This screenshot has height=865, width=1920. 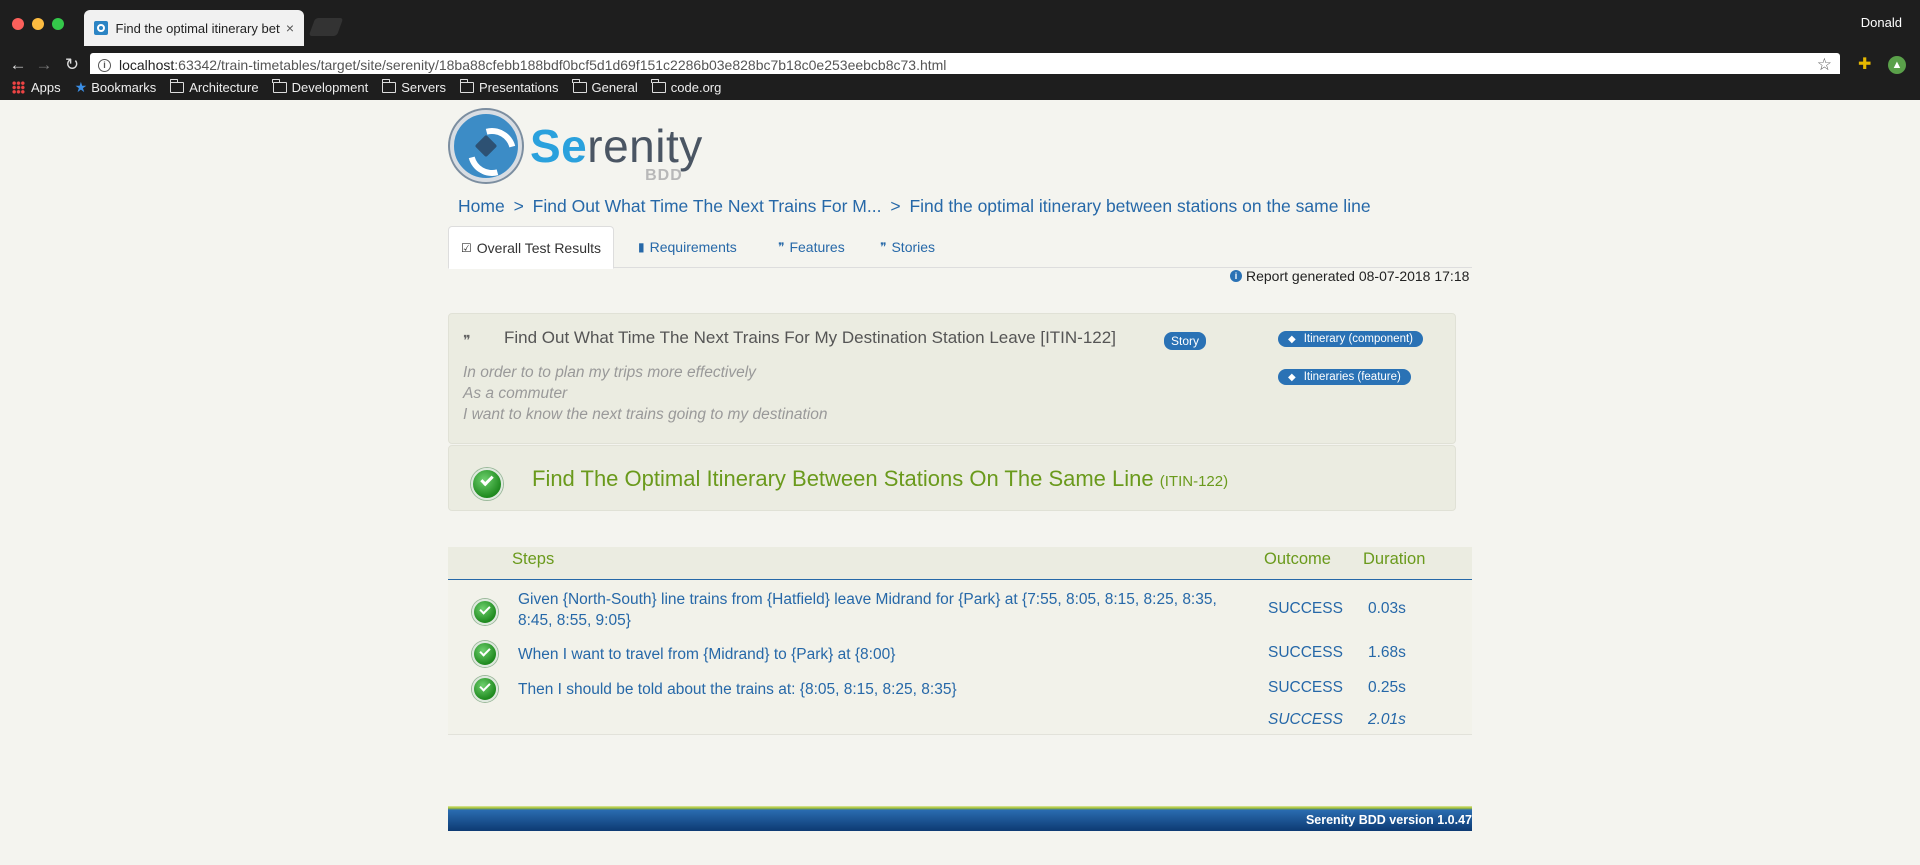 What do you see at coordinates (1387, 608) in the screenshot?
I see `step-duration: 0.03s` at bounding box center [1387, 608].